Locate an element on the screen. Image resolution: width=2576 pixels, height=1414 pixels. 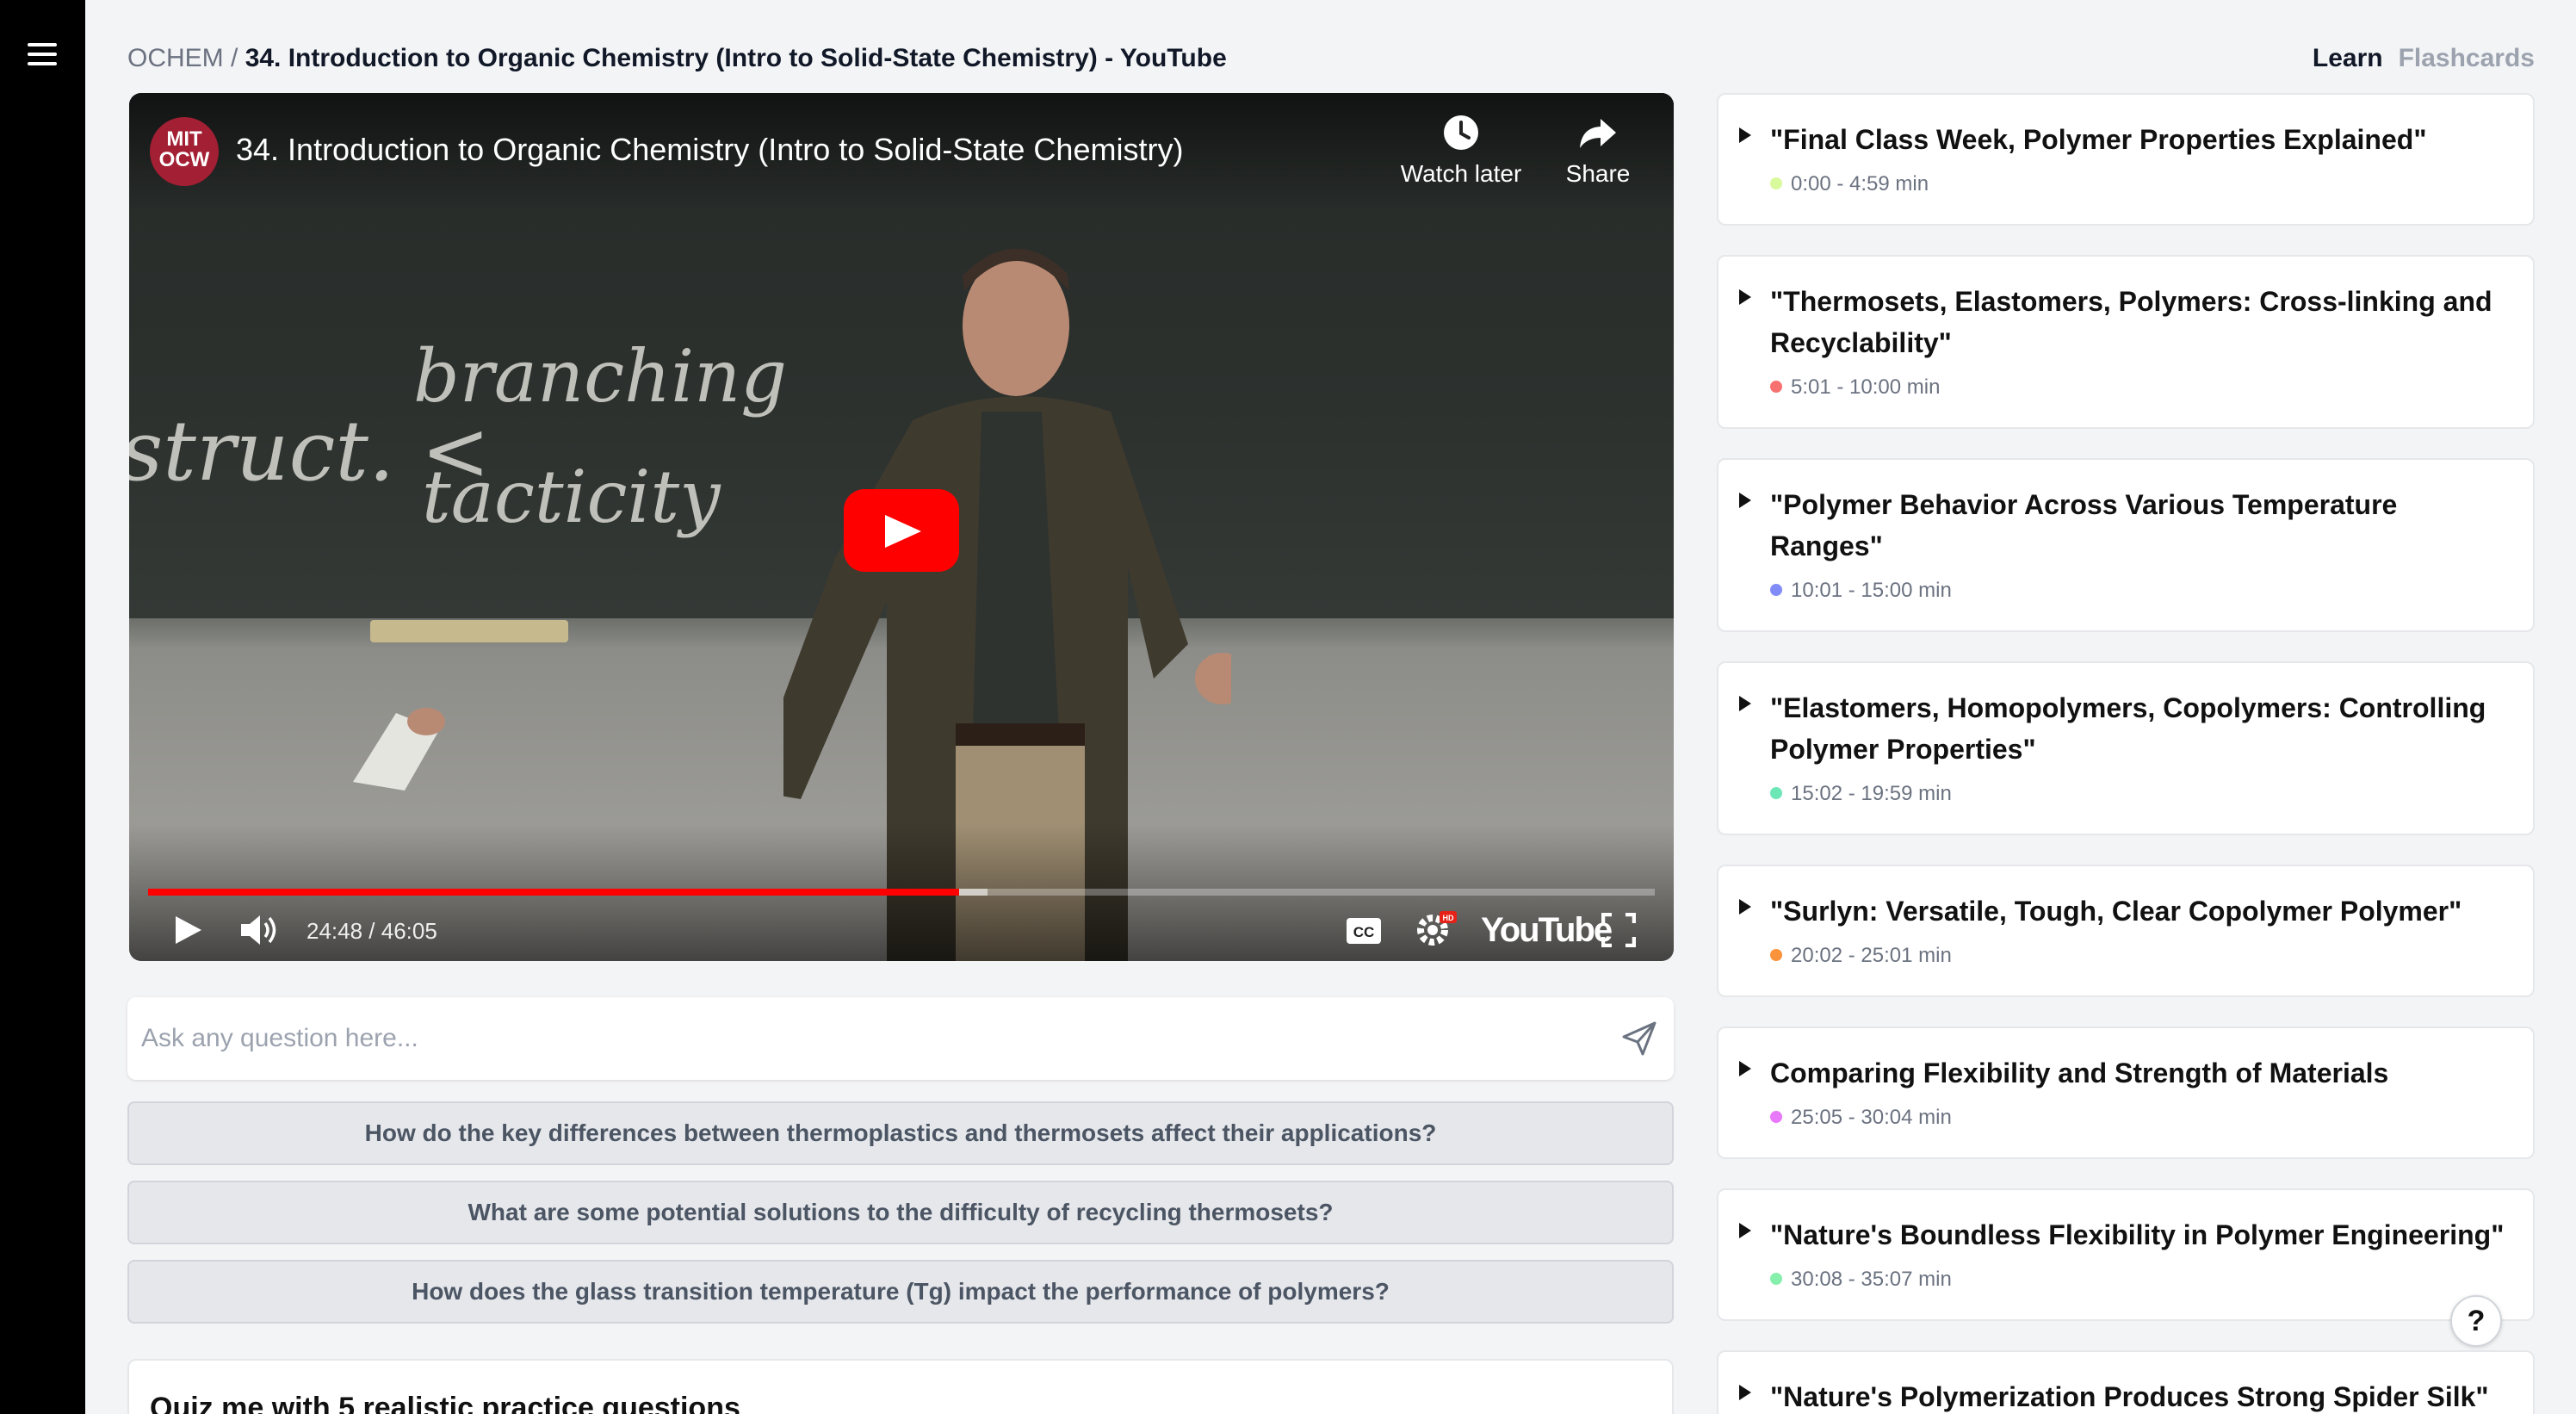
chapter-time: 5:01 - 10:00 min is located at coordinates (1855, 387).